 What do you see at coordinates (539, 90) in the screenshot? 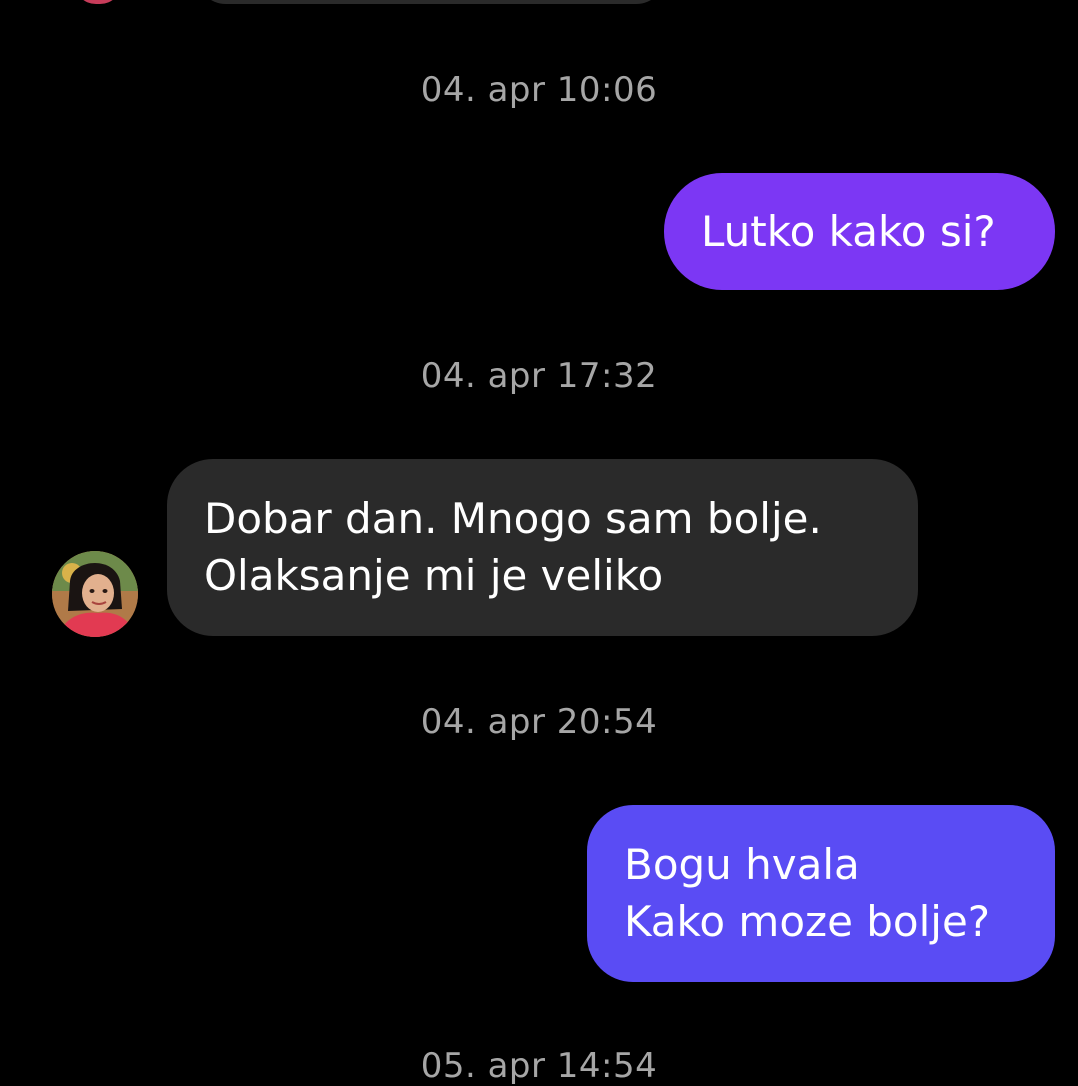
I see `message-timestamp: 04. apr 10:06` at bounding box center [539, 90].